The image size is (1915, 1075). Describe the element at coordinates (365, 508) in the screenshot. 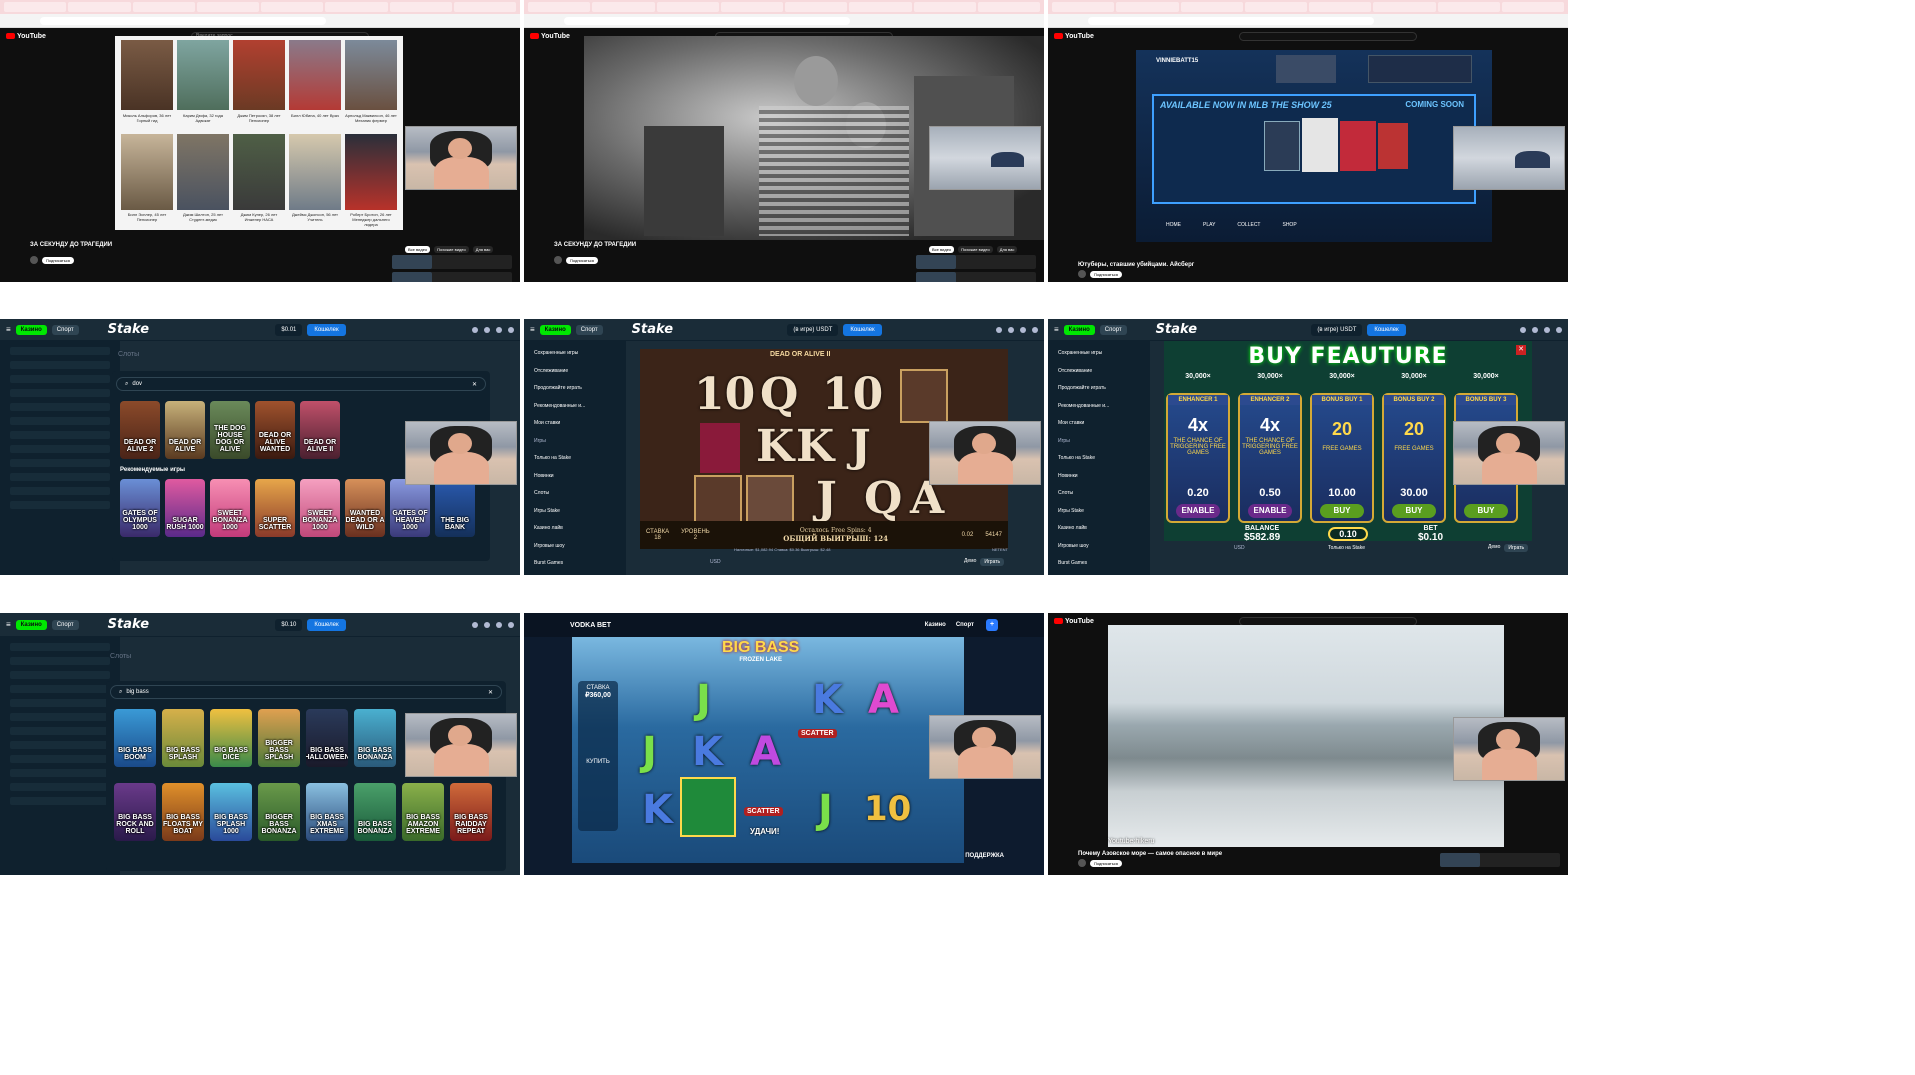

I see `game-tile: WANTED DEAD OR A WILD` at that location.